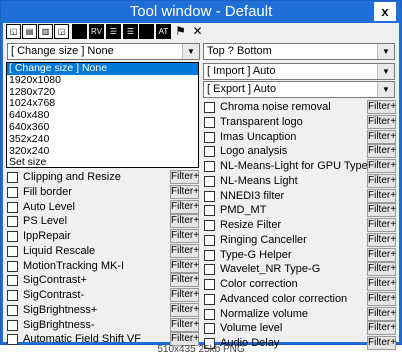 The image size is (402, 358). I want to click on filter-label: Ringing Canceller, so click(263, 239).